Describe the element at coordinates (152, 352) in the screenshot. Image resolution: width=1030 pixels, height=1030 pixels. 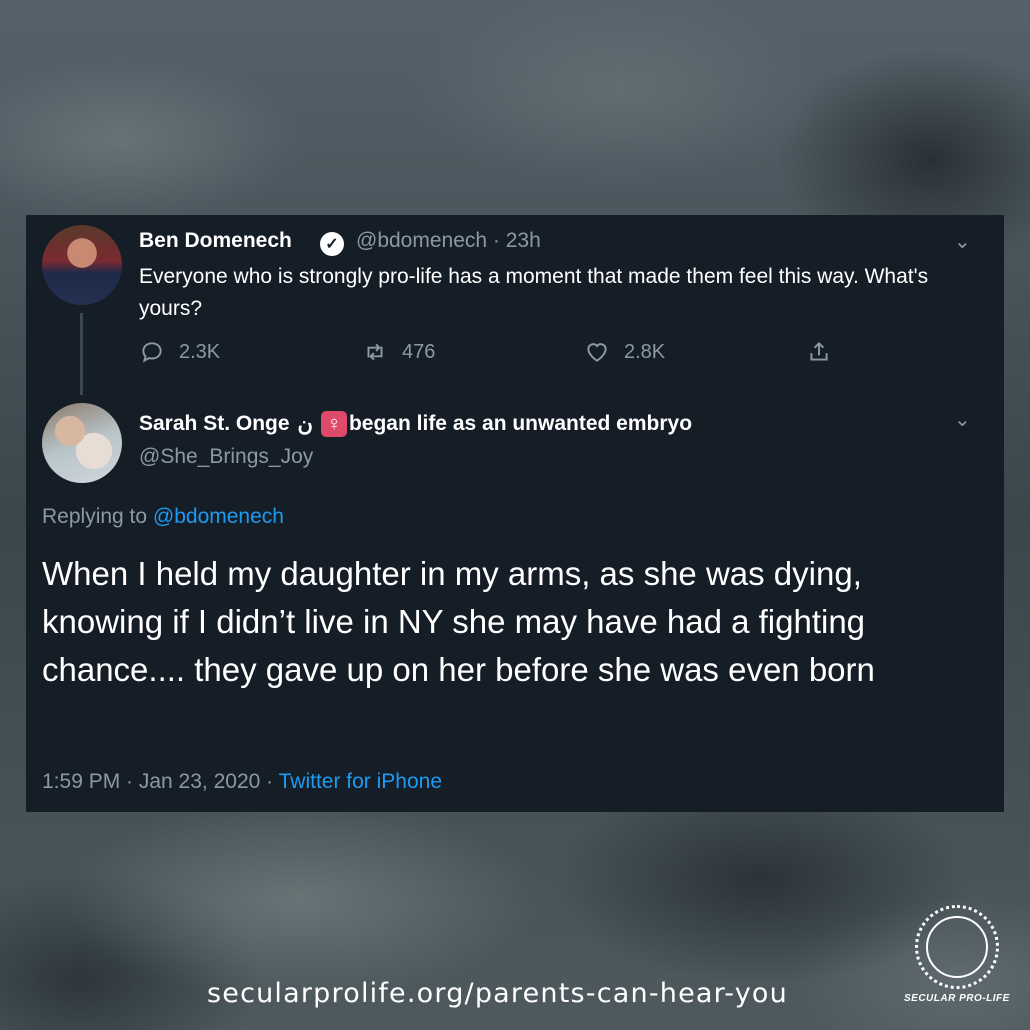
I see `reply-icon` at that location.